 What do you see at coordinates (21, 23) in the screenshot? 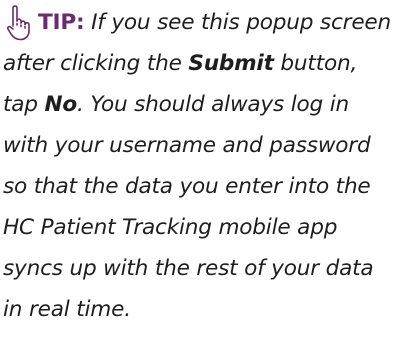
I see `pointing-hand-icon` at bounding box center [21, 23].